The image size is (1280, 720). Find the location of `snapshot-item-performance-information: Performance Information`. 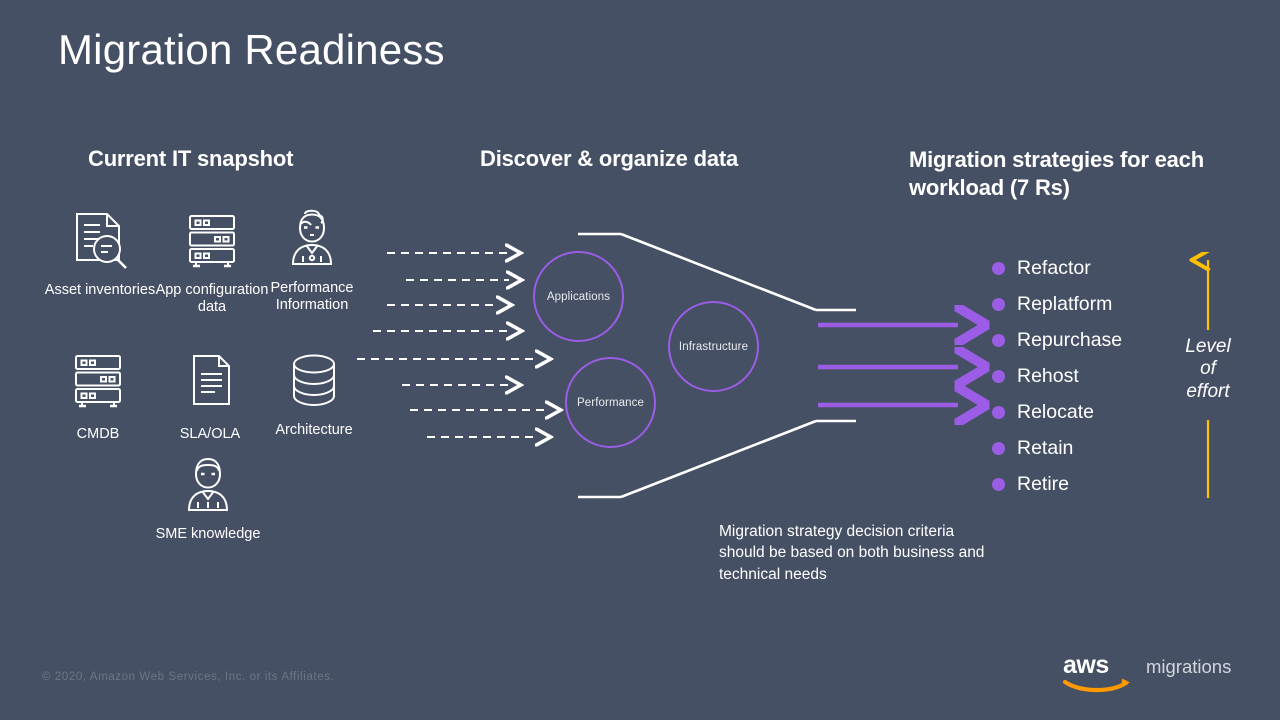

snapshot-item-performance-information: Performance Information is located at coordinates (312, 260).